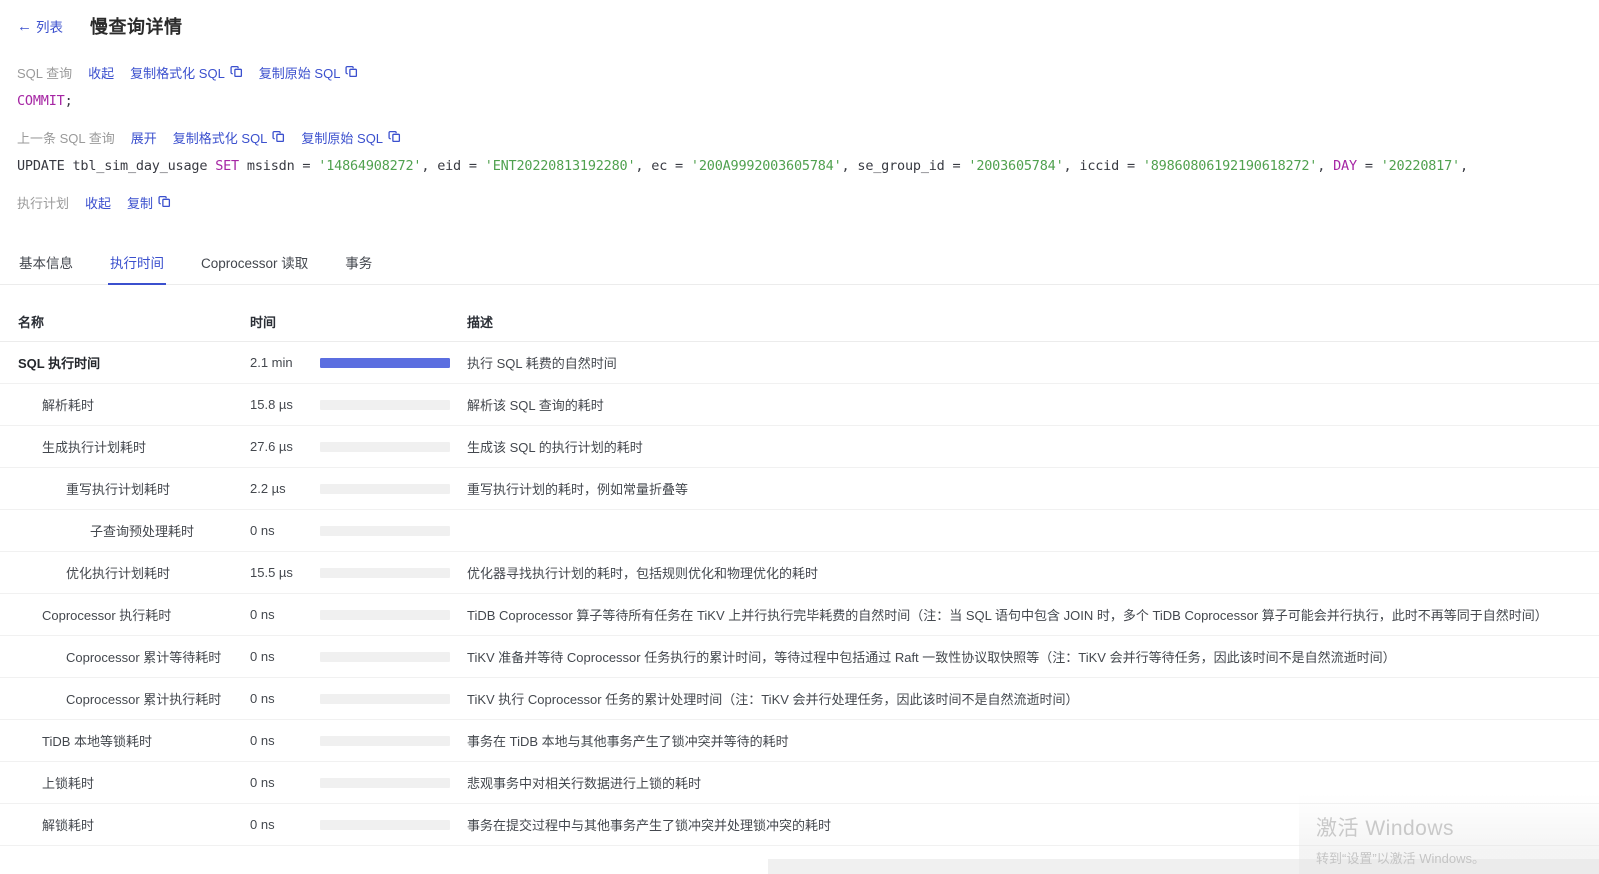 The width and height of the screenshot is (1599, 874). I want to click on plan-copy-button: 复制, so click(149, 202).